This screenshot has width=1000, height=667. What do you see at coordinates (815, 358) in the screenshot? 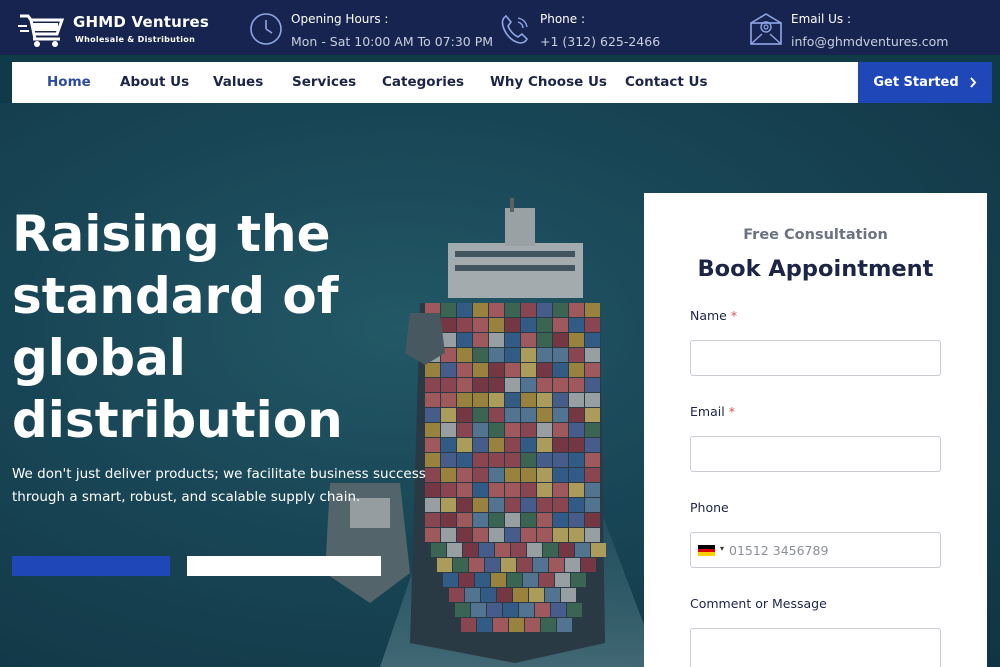
I see `name-input` at bounding box center [815, 358].